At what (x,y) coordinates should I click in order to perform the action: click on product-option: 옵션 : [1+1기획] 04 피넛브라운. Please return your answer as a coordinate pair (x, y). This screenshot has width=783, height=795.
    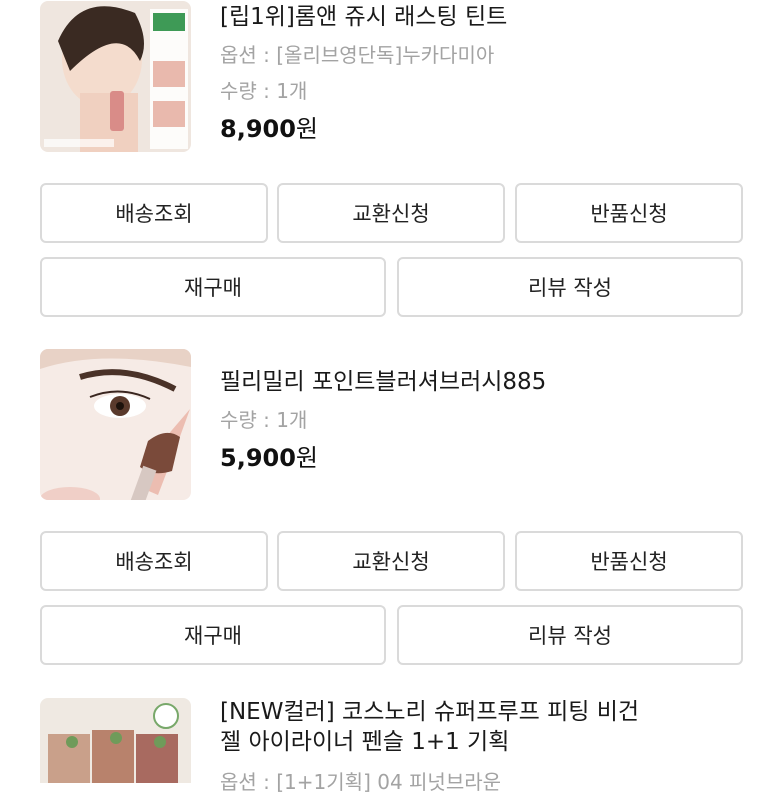
    Looking at the image, I should click on (361, 782).